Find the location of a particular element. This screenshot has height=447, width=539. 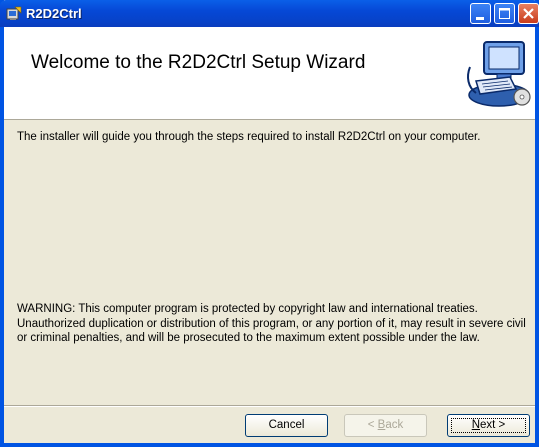

back-button-prefix: < is located at coordinates (372, 425).